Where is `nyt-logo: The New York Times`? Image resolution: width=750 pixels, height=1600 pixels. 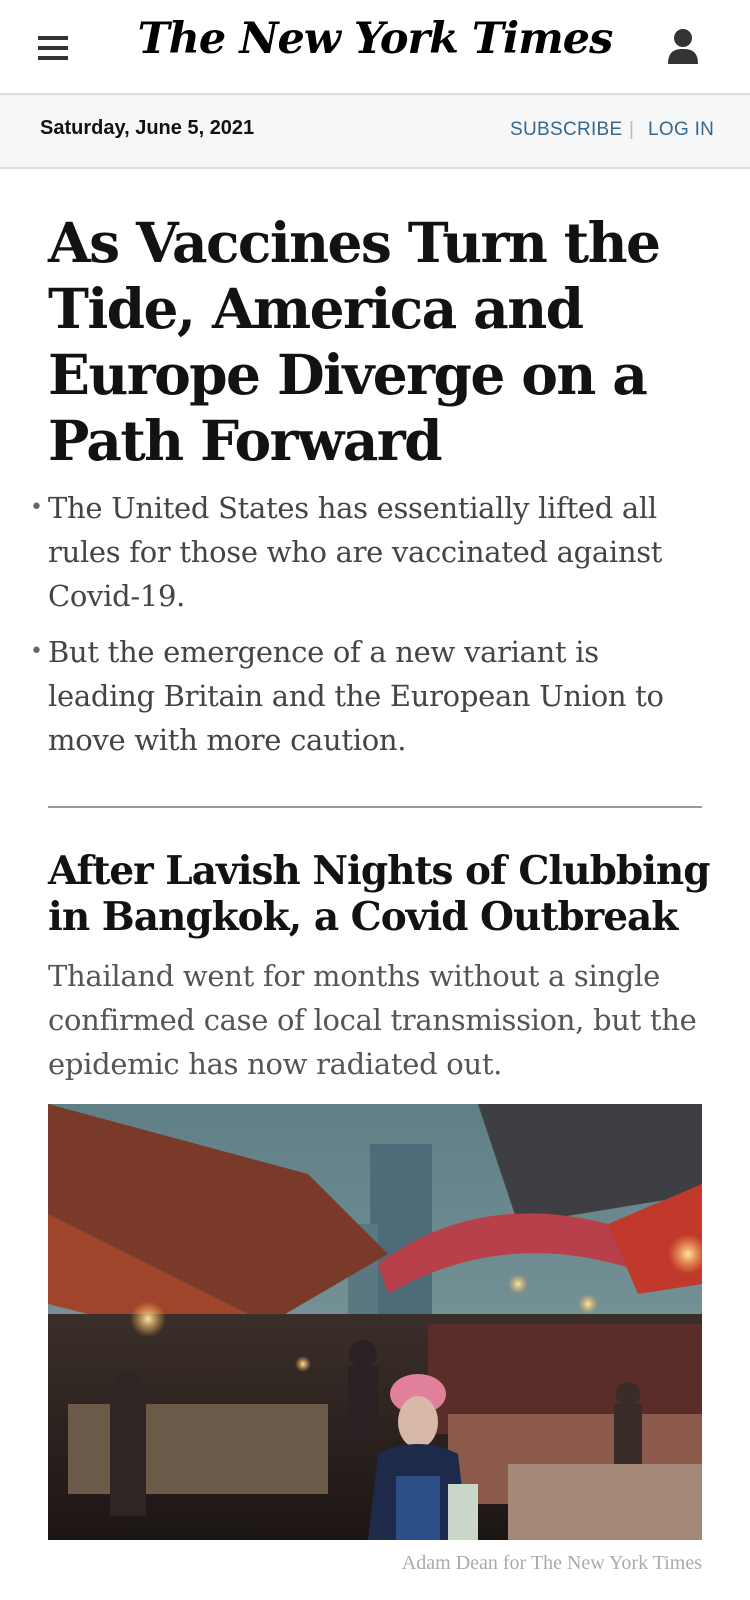
nyt-logo: The New York Times is located at coordinates (375, 39).